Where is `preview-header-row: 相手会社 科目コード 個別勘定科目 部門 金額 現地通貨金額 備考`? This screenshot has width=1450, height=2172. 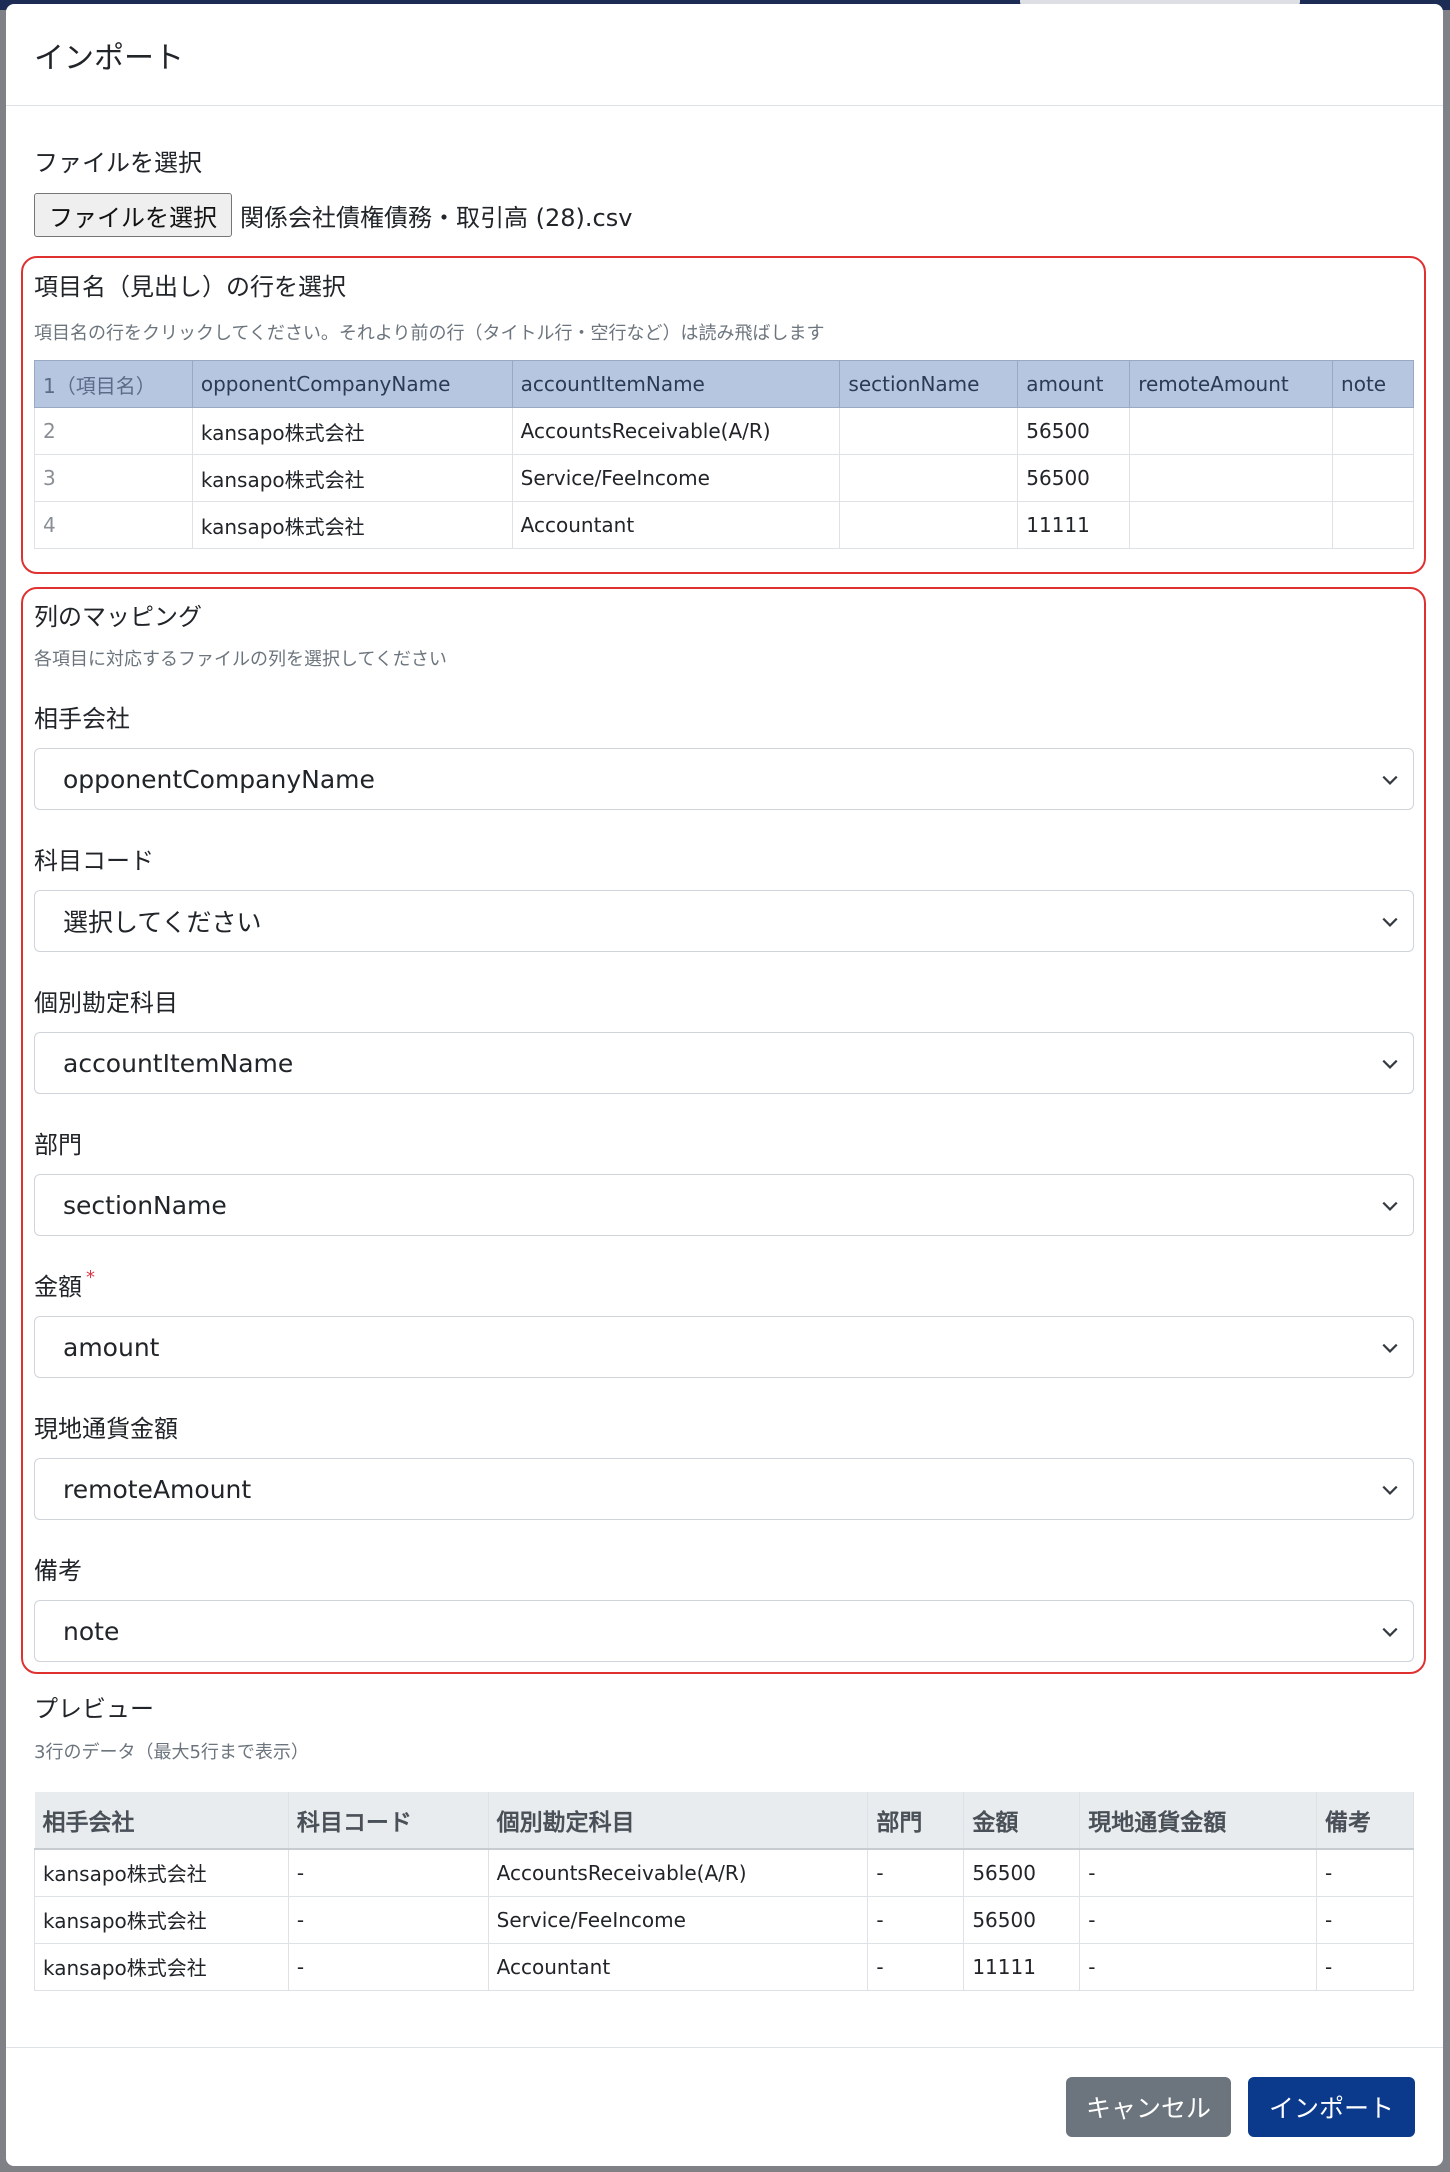
preview-header-row: 相手会社 科目コード 個別勘定科目 部門 金額 現地通貨金額 備考 is located at coordinates (724, 1821).